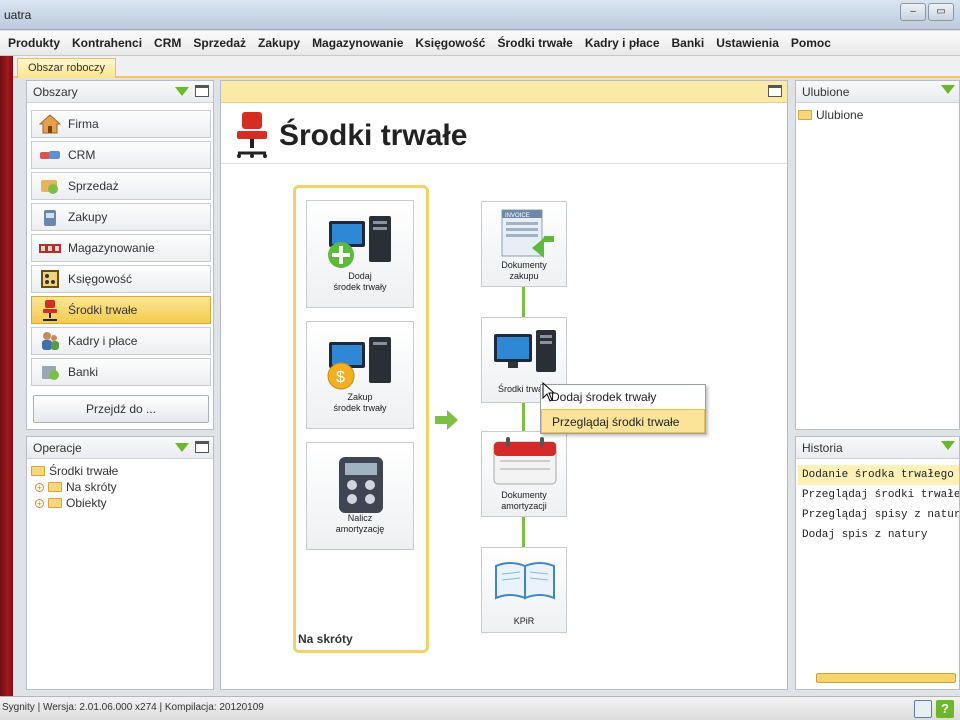  I want to click on menu-zakupy: Zakupy, so click(279, 43).